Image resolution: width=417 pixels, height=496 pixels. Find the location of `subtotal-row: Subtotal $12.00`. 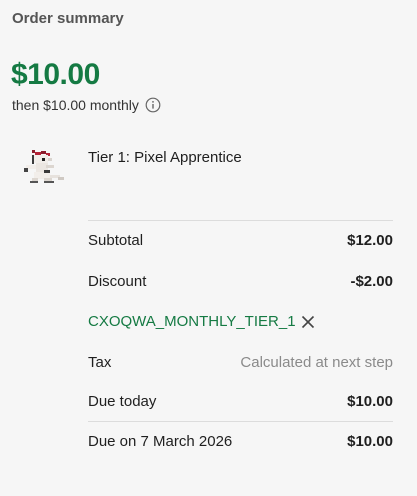

subtotal-row: Subtotal $12.00 is located at coordinates (240, 240).